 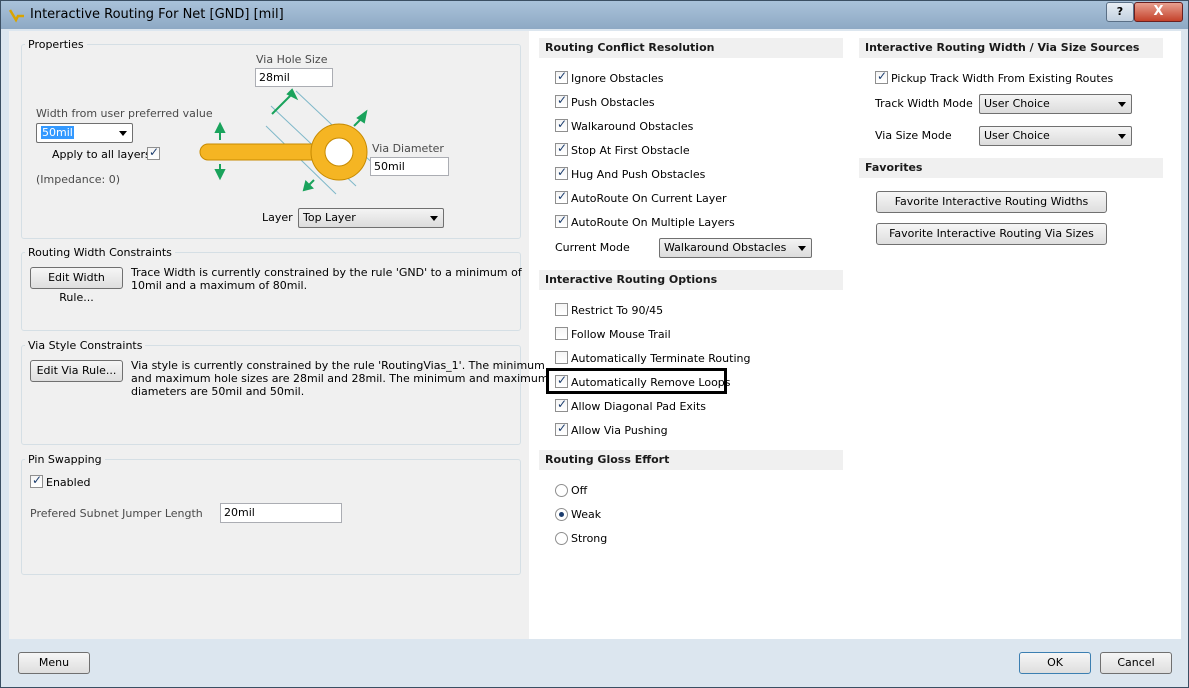 What do you see at coordinates (653, 222) in the screenshot?
I see `conflict-option-6: AutoRoute On Multiple Layers` at bounding box center [653, 222].